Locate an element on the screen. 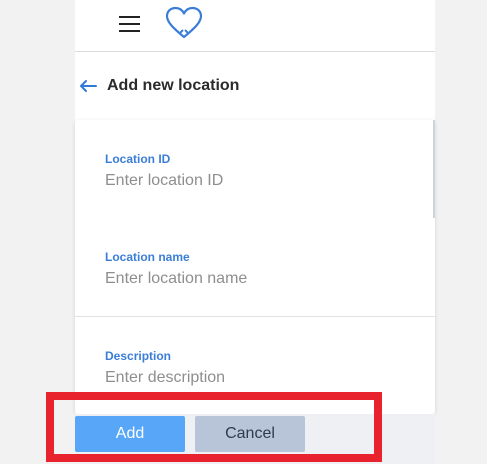  location-id-label: Location ID is located at coordinates (138, 159).